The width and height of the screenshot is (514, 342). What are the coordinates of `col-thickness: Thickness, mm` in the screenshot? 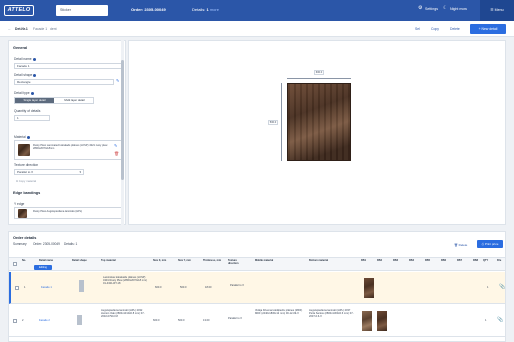 It's located at (213, 260).